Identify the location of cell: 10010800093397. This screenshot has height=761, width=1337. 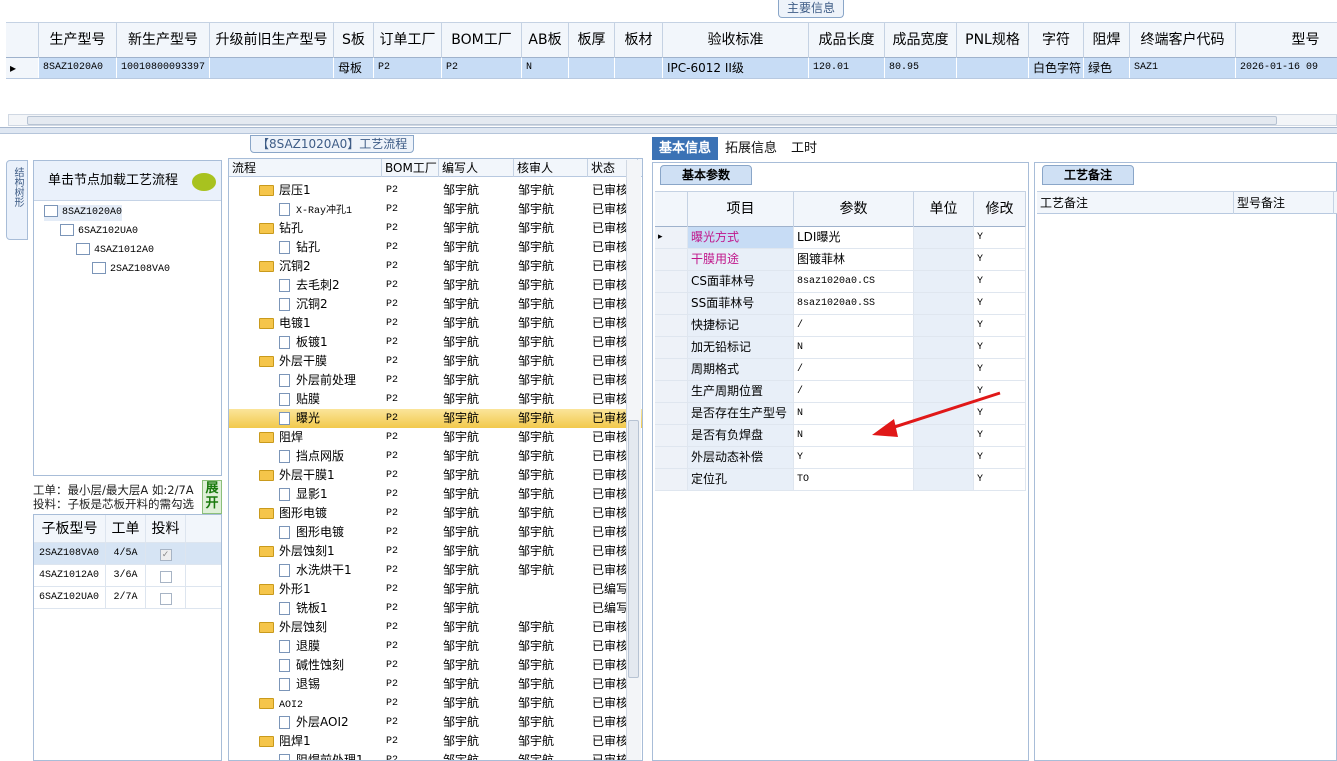
(163, 68).